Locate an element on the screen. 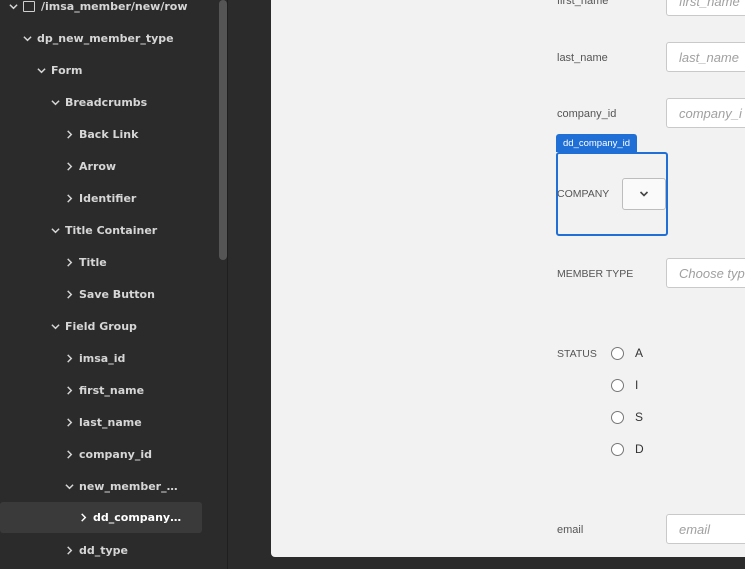 This screenshot has width=745, height=569. first-name-input: first_name is located at coordinates (705, 8).